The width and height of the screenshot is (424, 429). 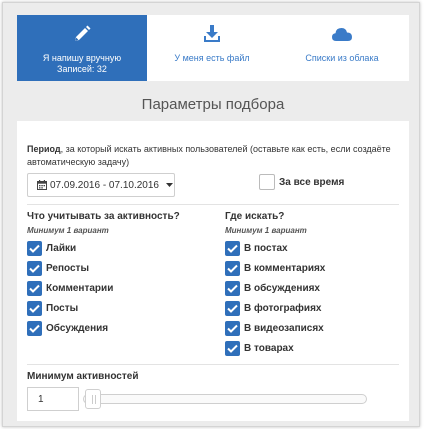 I want to click on where-option: В комментариях, so click(x=275, y=268).